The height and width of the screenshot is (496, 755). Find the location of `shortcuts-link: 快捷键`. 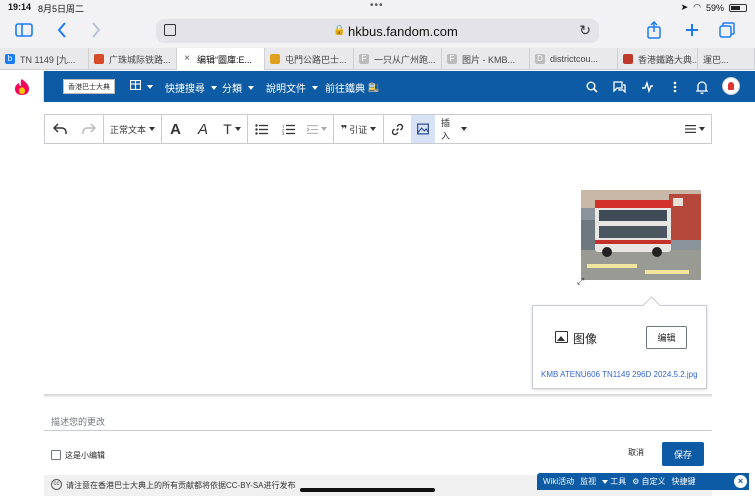

shortcuts-link: 快捷键 is located at coordinates (684, 481).